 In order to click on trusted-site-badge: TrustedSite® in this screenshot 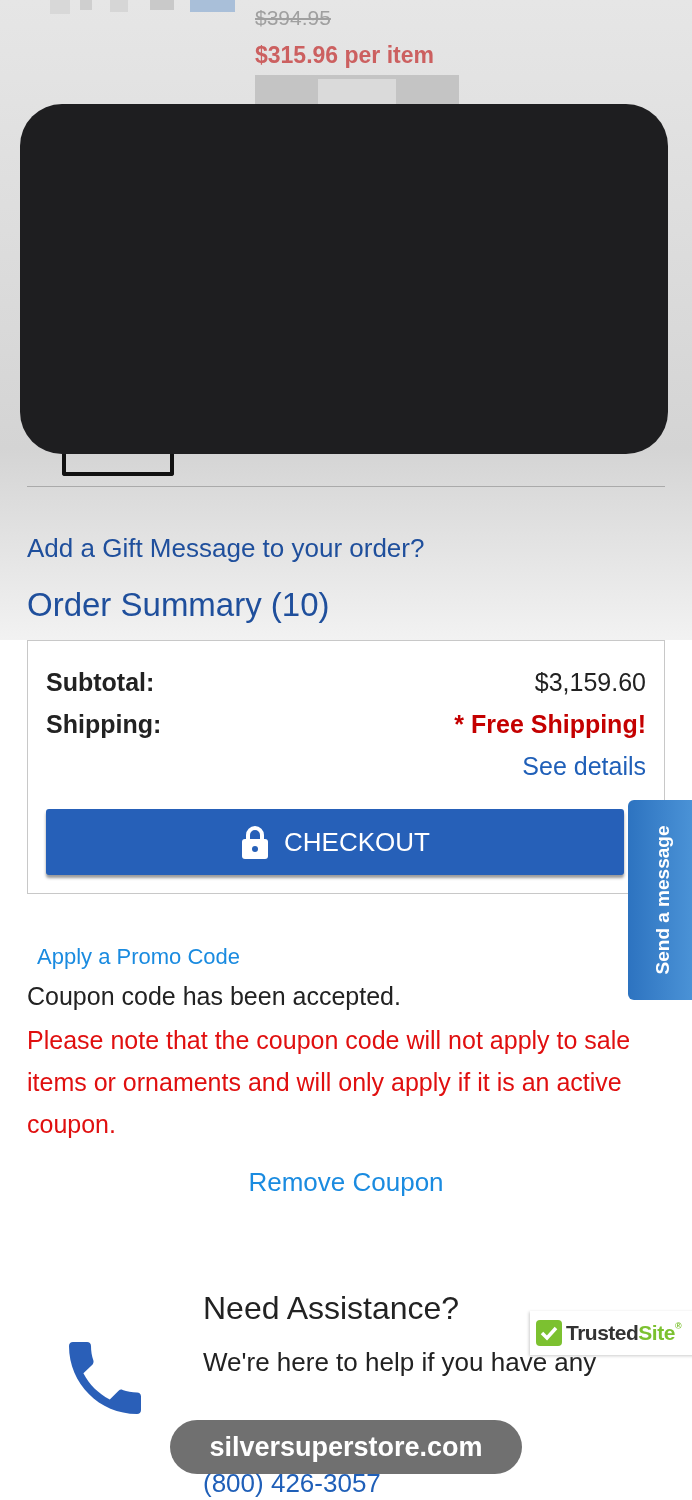, I will do `click(611, 1333)`.